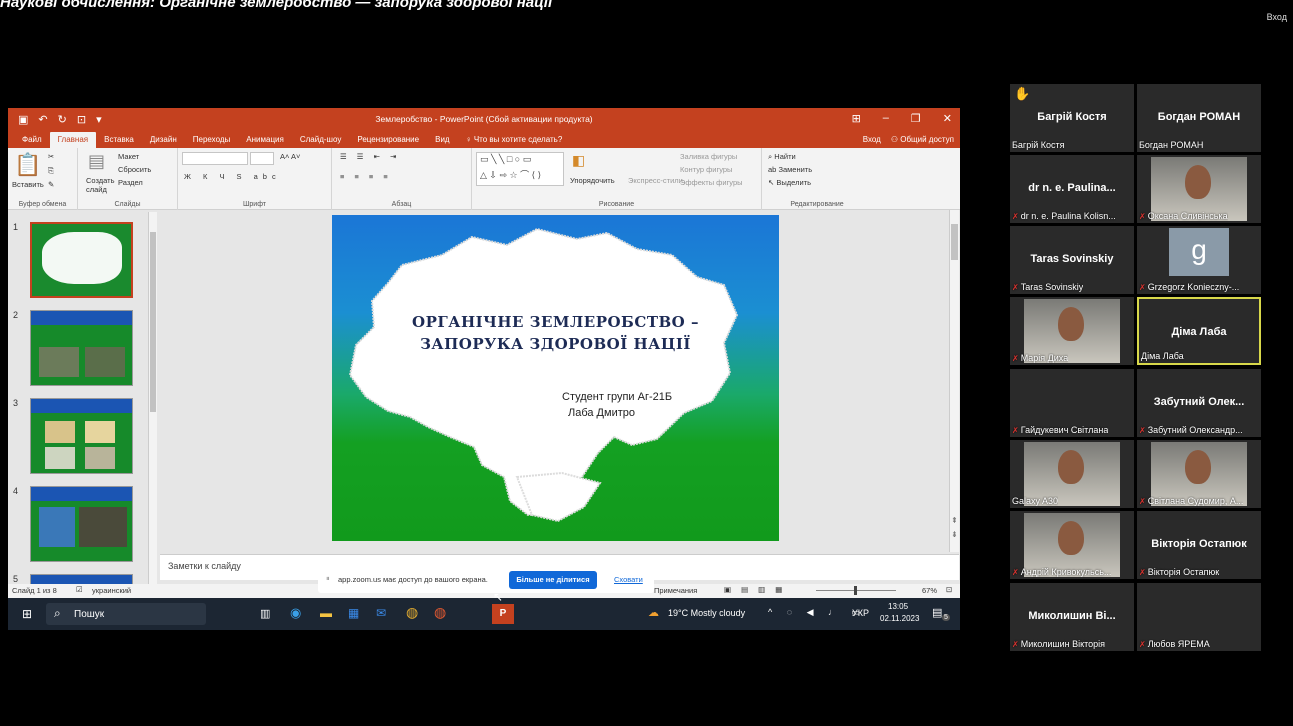  I want to click on store-icon: ▦, so click(353, 613).